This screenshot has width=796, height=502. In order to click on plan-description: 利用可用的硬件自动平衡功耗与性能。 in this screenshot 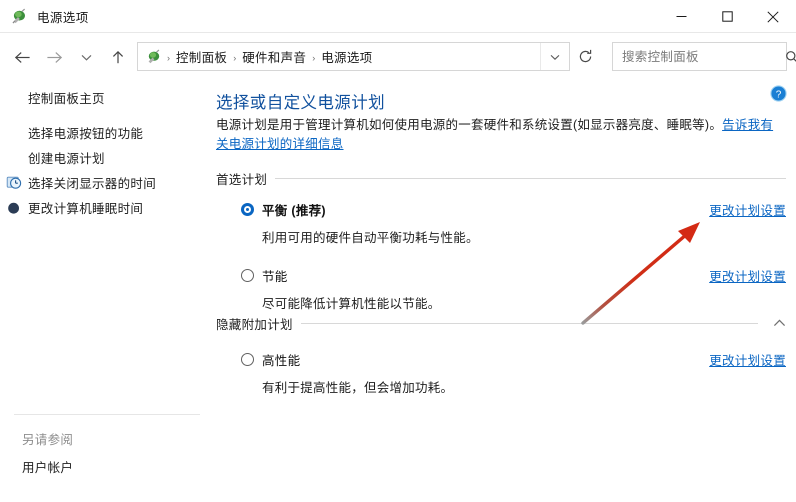, I will do `click(370, 238)`.